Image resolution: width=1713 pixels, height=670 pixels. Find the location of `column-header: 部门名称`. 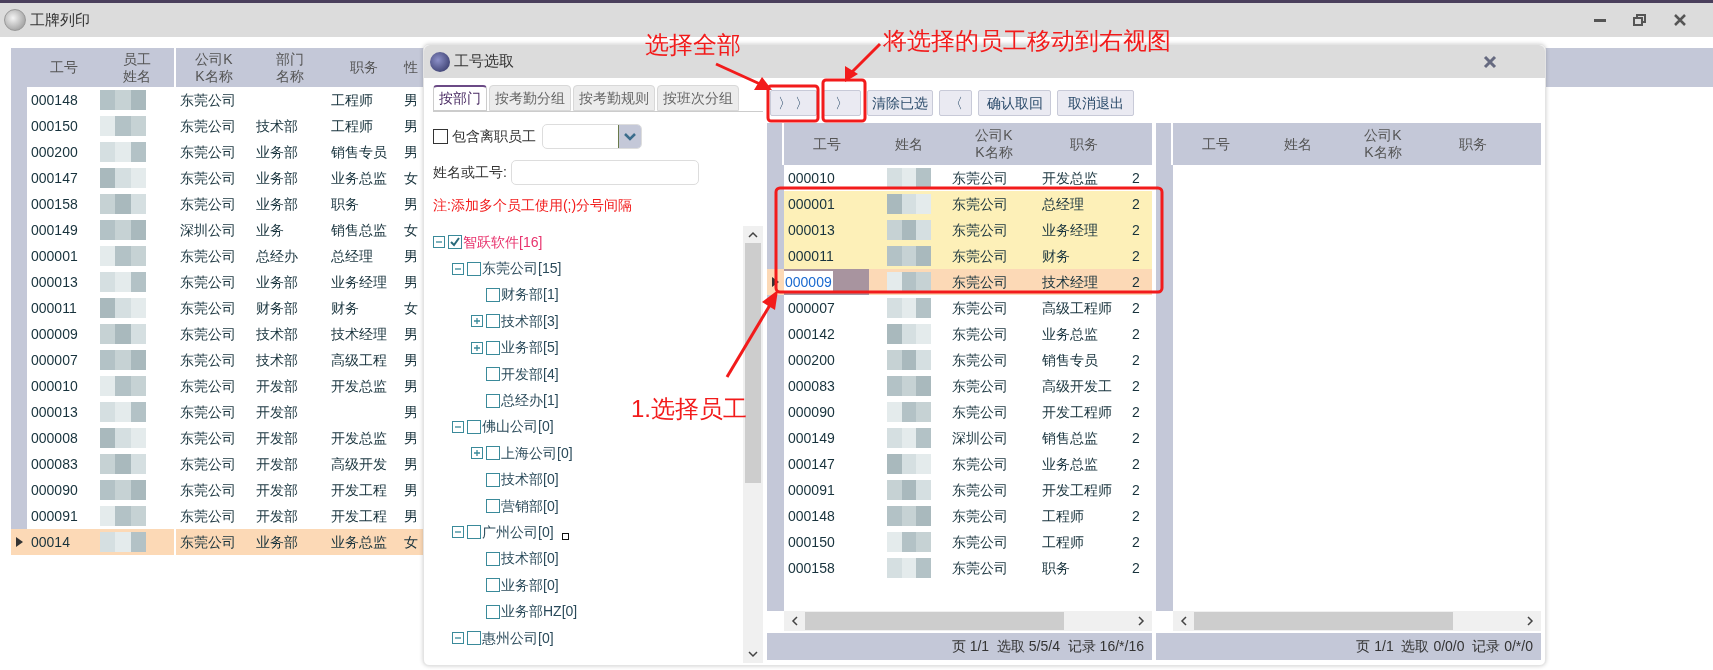

column-header: 部门名称 is located at coordinates (289, 67).